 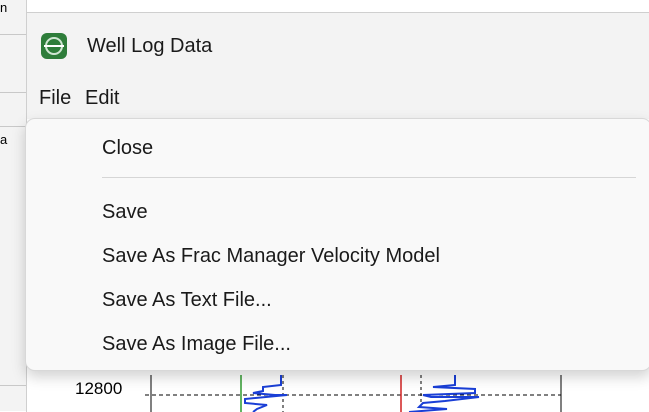 I want to click on well-log-app-icon, so click(x=54, y=46).